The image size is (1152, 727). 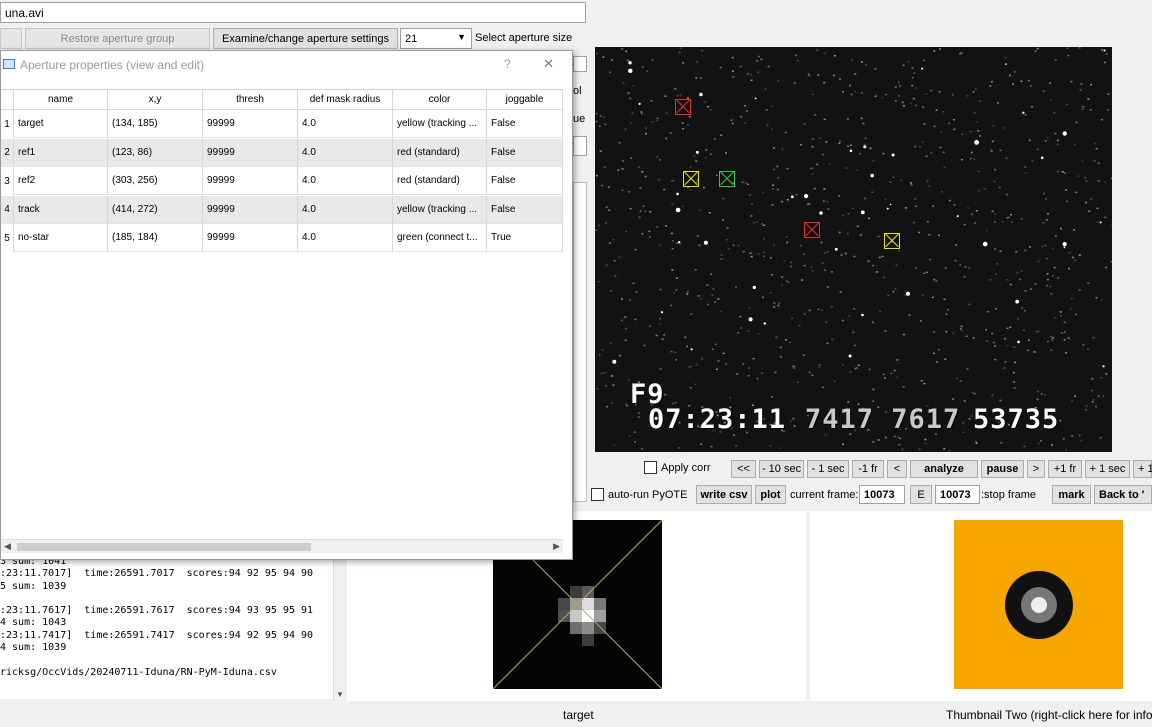 I want to click on scroll-down-arrow-icon: ▼, so click(x=340, y=694).